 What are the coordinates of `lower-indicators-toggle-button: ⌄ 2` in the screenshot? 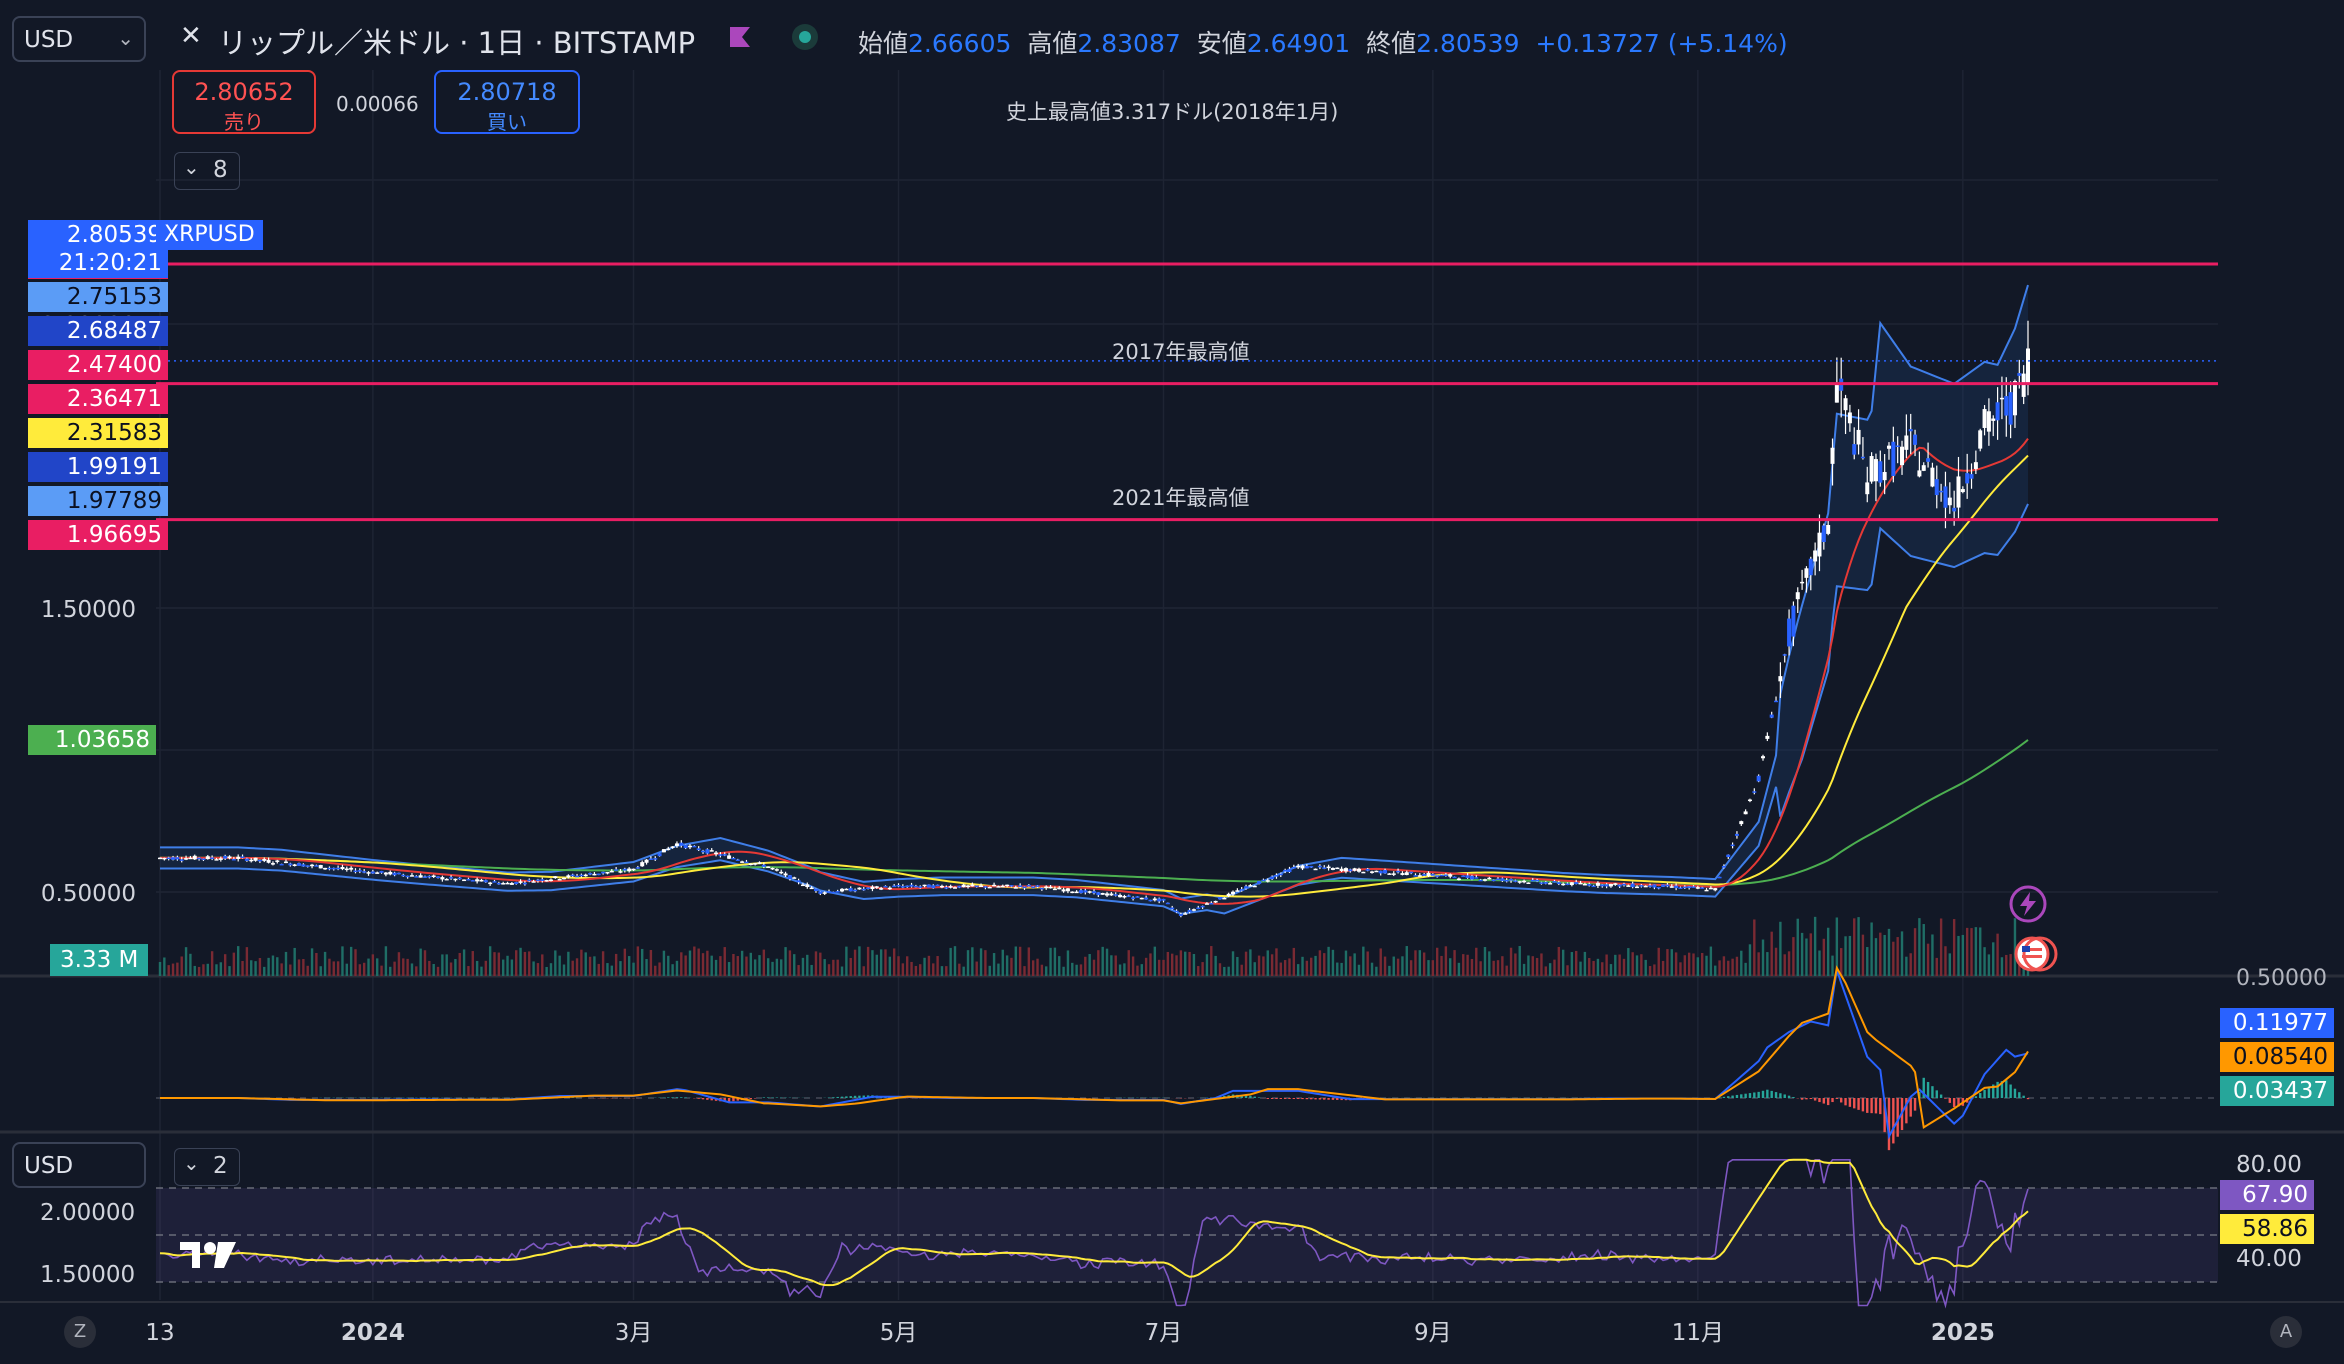 It's located at (207, 1167).